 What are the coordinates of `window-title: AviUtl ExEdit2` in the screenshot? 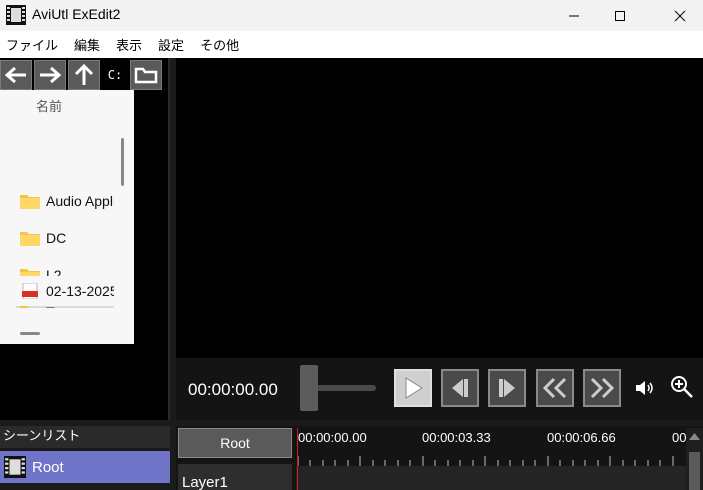 It's located at (76, 14).